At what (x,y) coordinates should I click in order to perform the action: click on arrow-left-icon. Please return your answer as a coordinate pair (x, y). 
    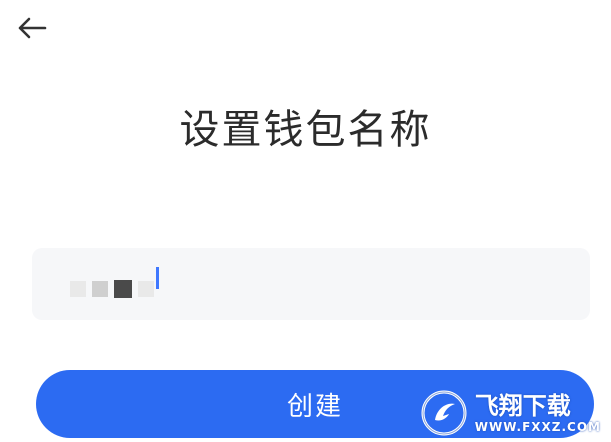
    Looking at the image, I should click on (32, 28).